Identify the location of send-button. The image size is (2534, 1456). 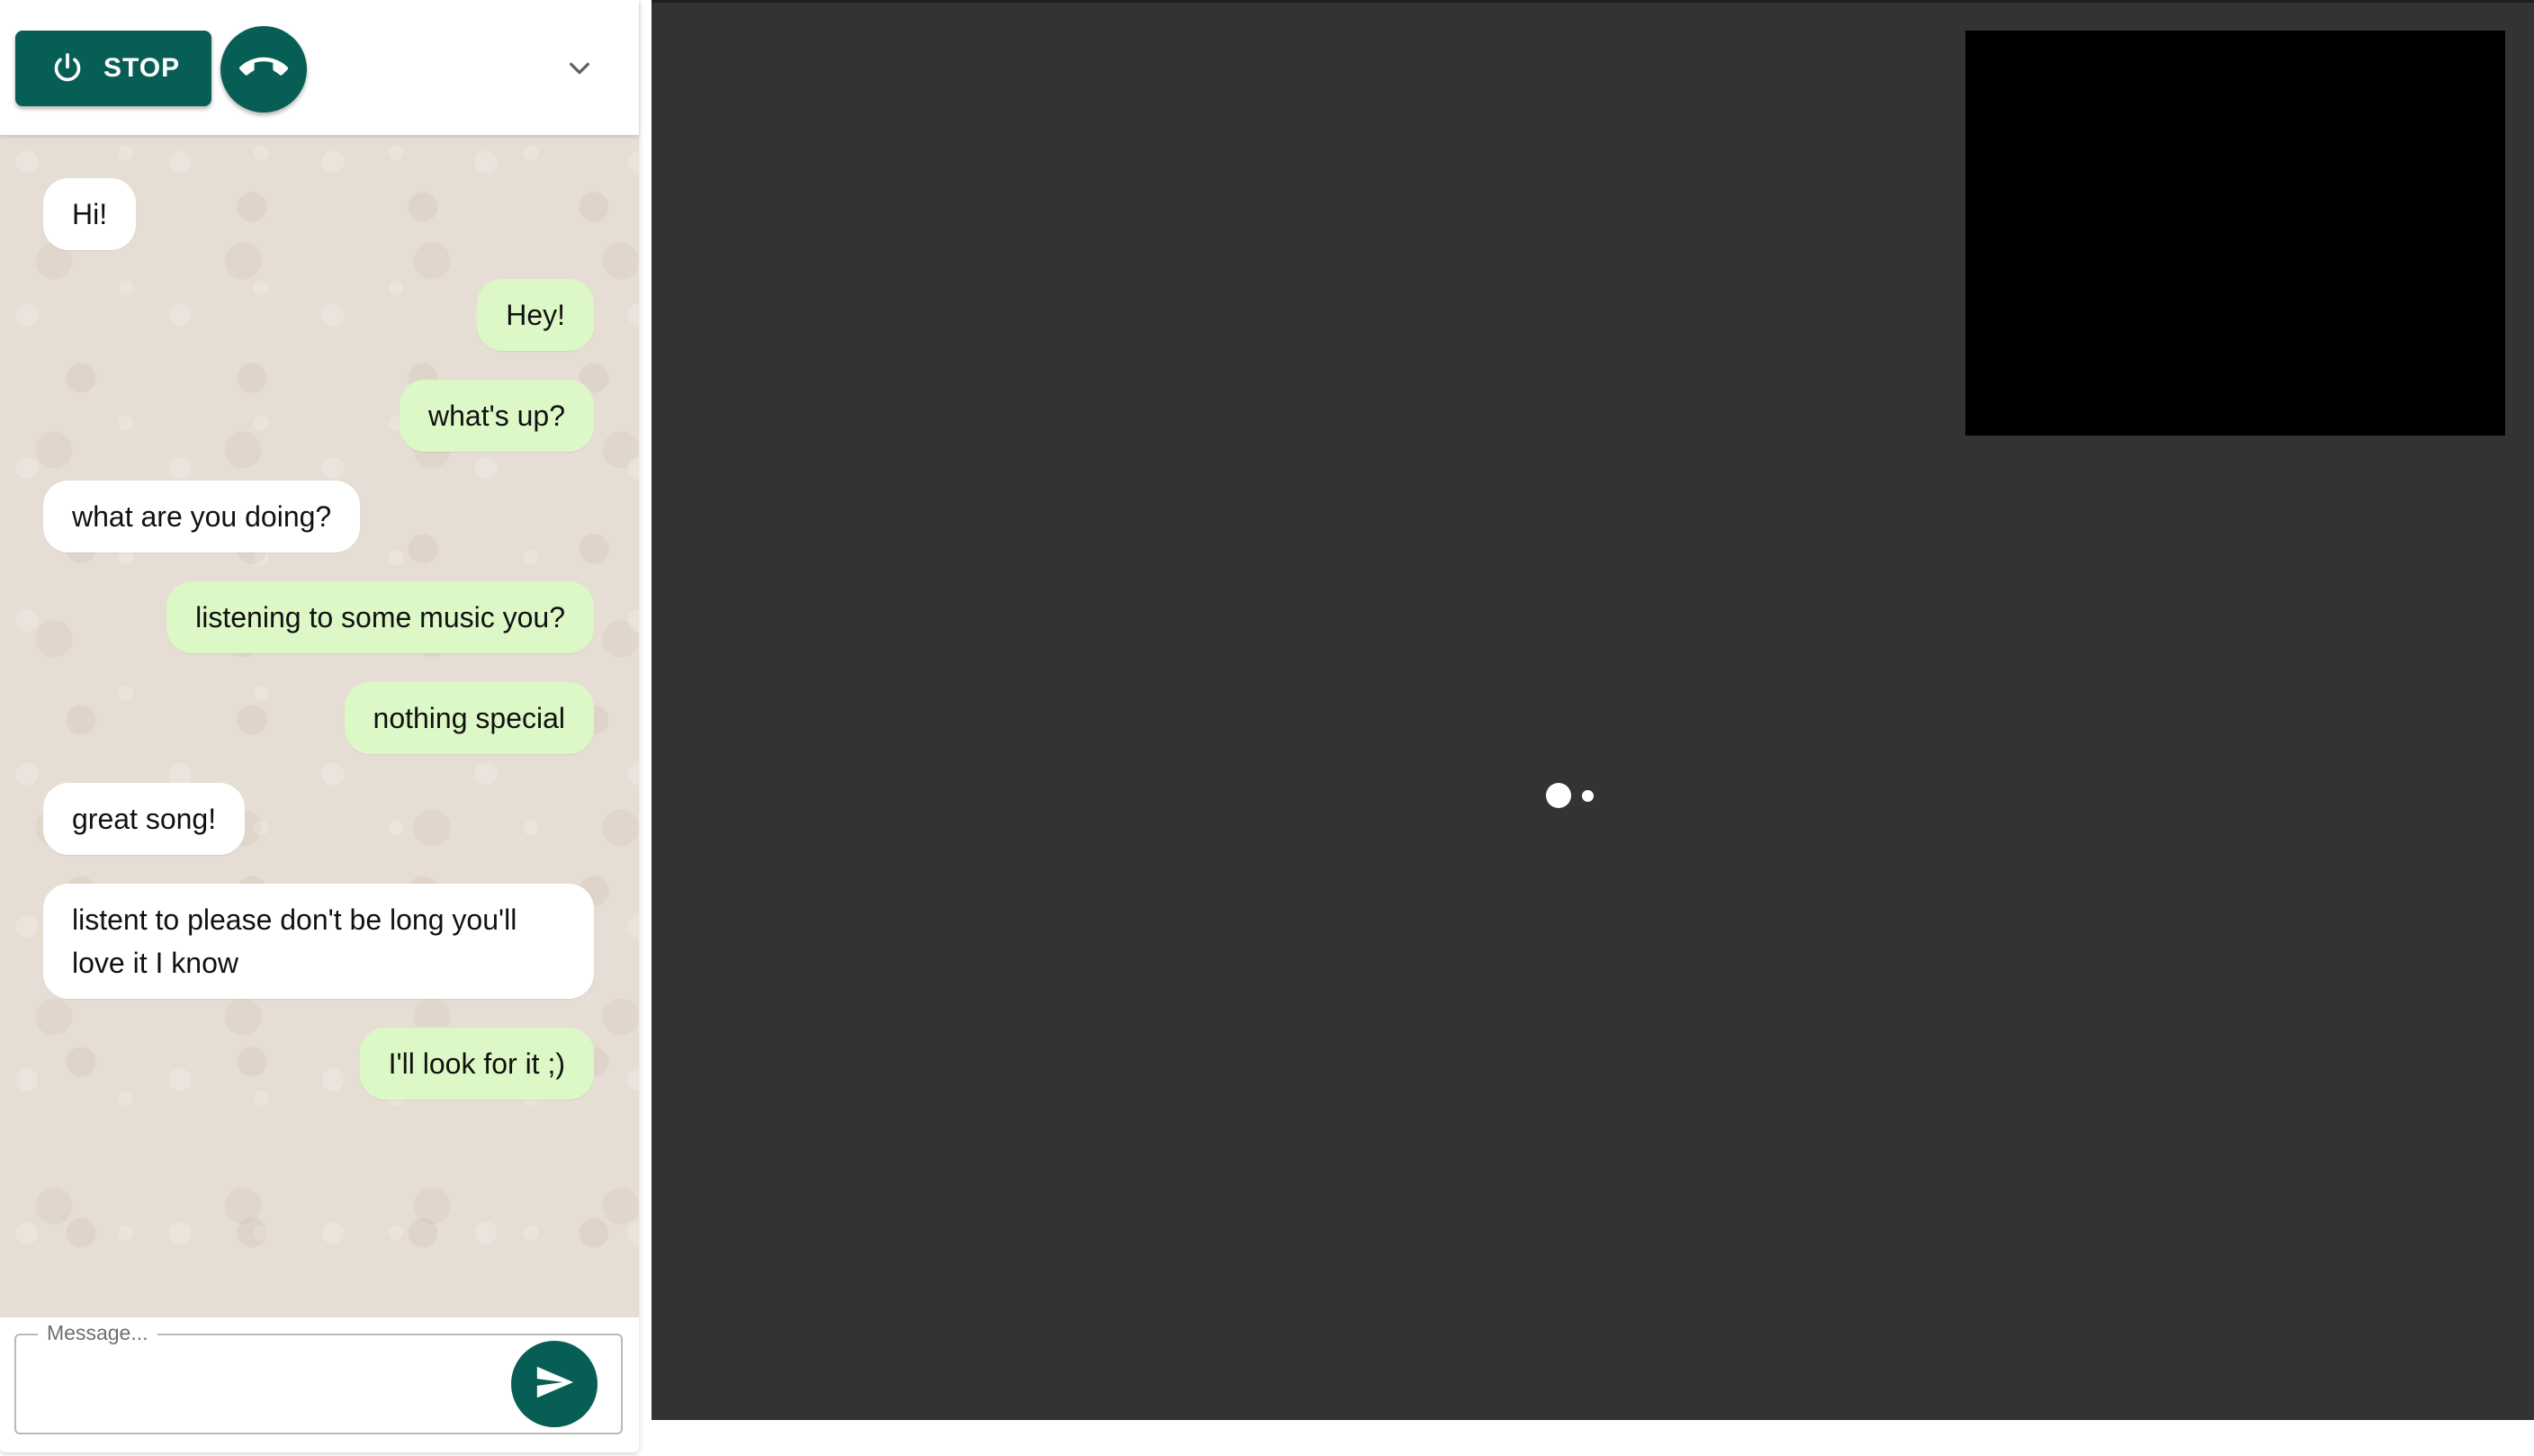
(555, 1384).